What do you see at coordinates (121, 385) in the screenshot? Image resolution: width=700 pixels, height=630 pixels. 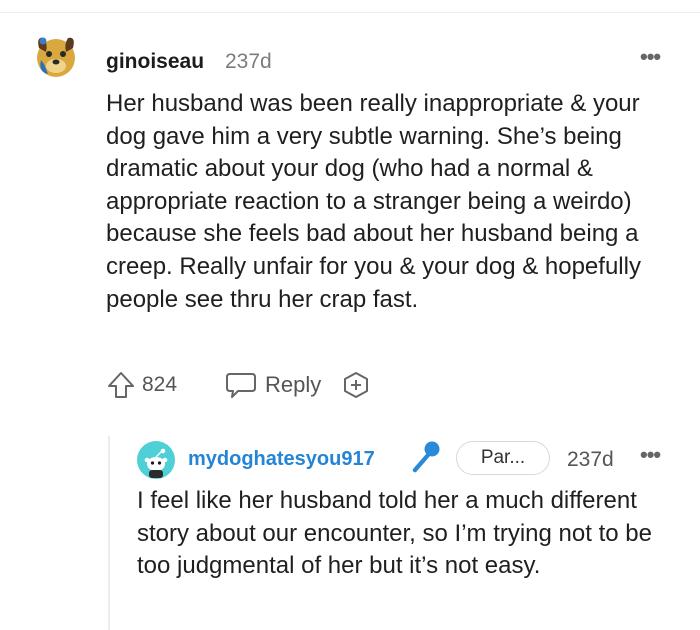 I see `upvote-arrow-icon` at bounding box center [121, 385].